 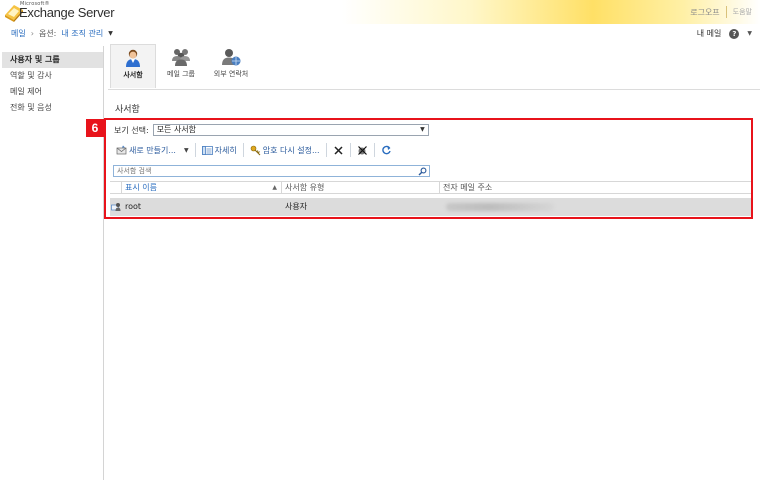 I want to click on sidebar-item-phone-voice: 전화 및 음성, so click(x=51, y=108).